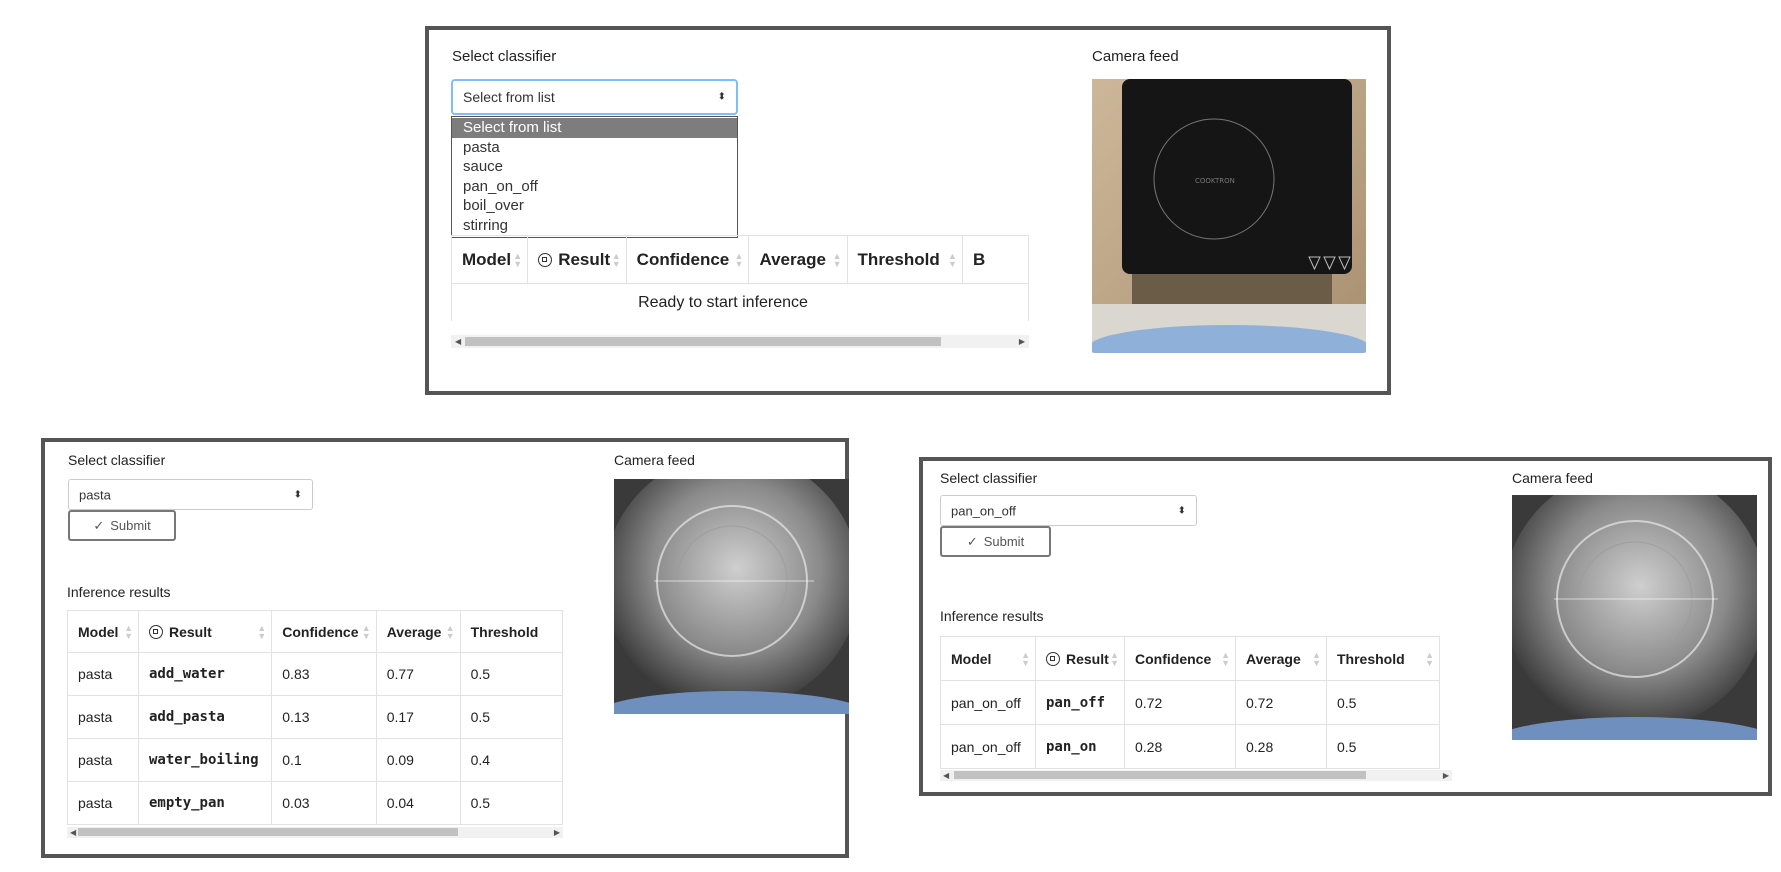 This screenshot has width=1781, height=872. What do you see at coordinates (509, 97) in the screenshot?
I see `classifier-select-value: Select from list` at bounding box center [509, 97].